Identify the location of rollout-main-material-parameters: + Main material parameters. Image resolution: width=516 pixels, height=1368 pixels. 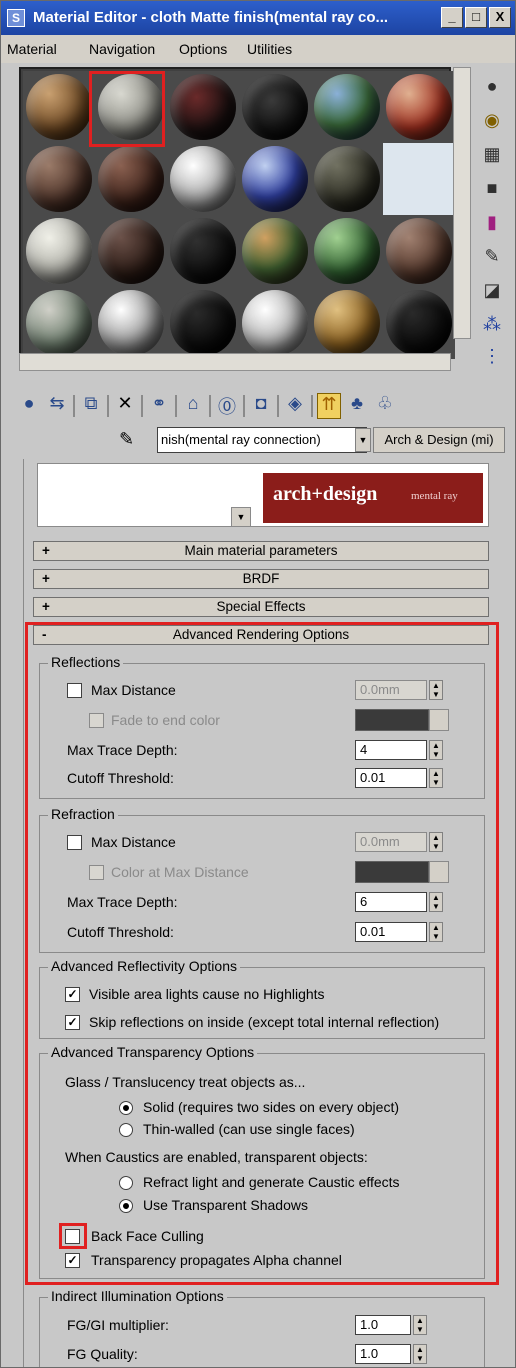
(261, 551).